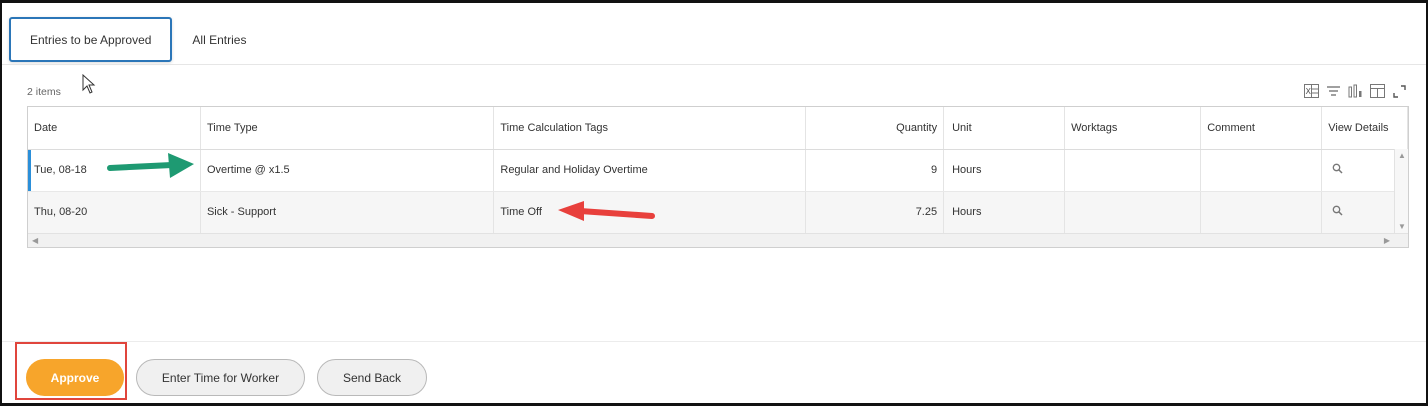  I want to click on grid-toolbar: X, so click(1355, 91).